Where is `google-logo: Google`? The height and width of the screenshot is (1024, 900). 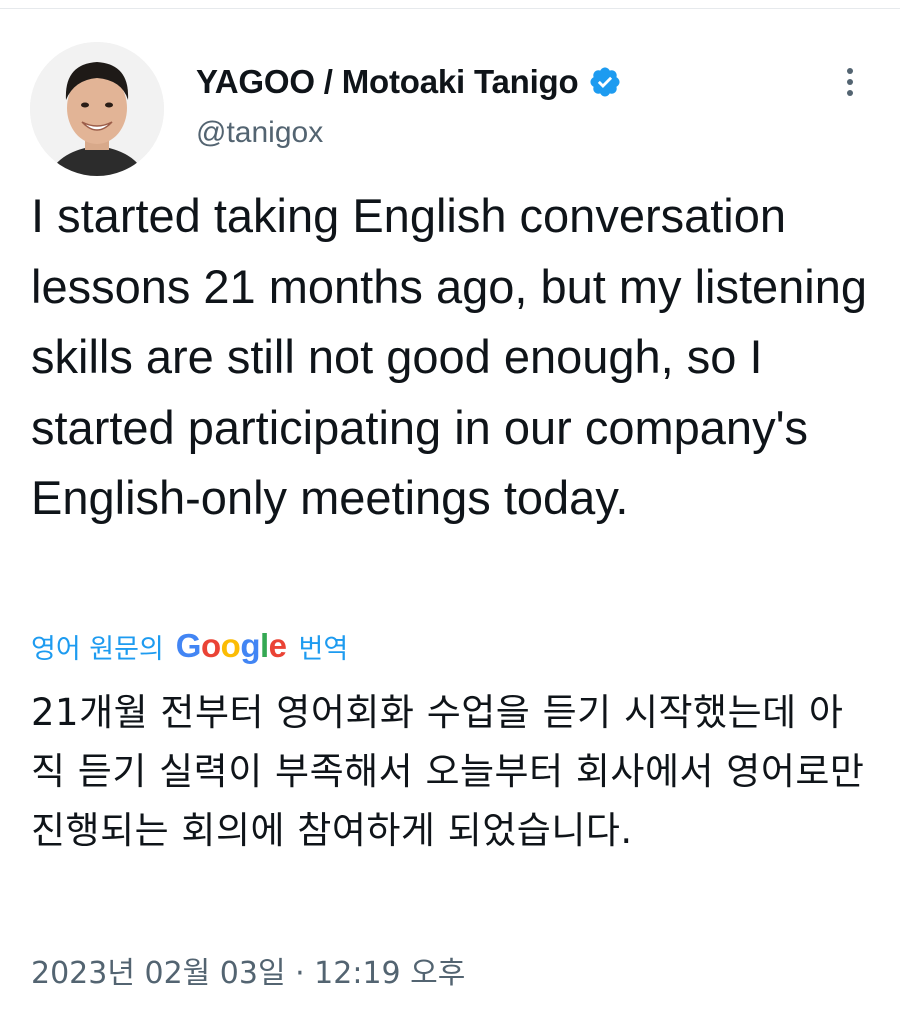 google-logo: Google is located at coordinates (231, 645).